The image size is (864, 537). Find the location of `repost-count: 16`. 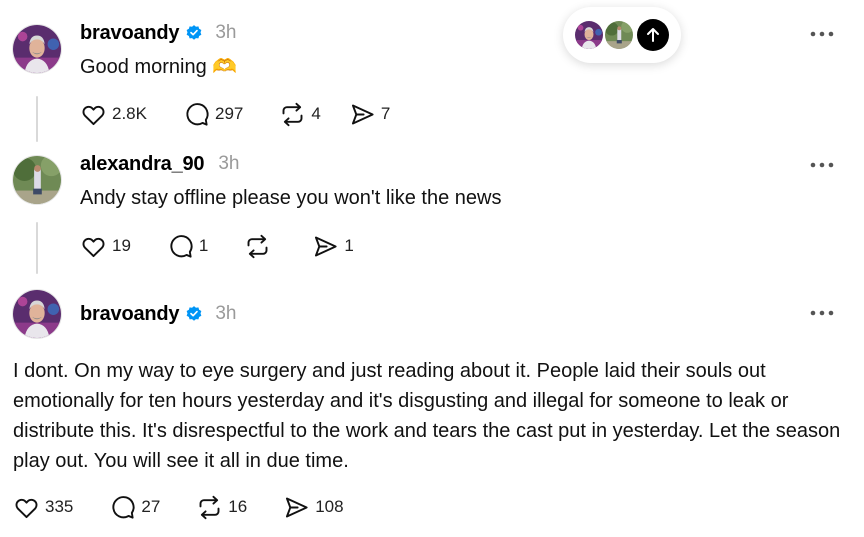

repost-count: 16 is located at coordinates (238, 506).